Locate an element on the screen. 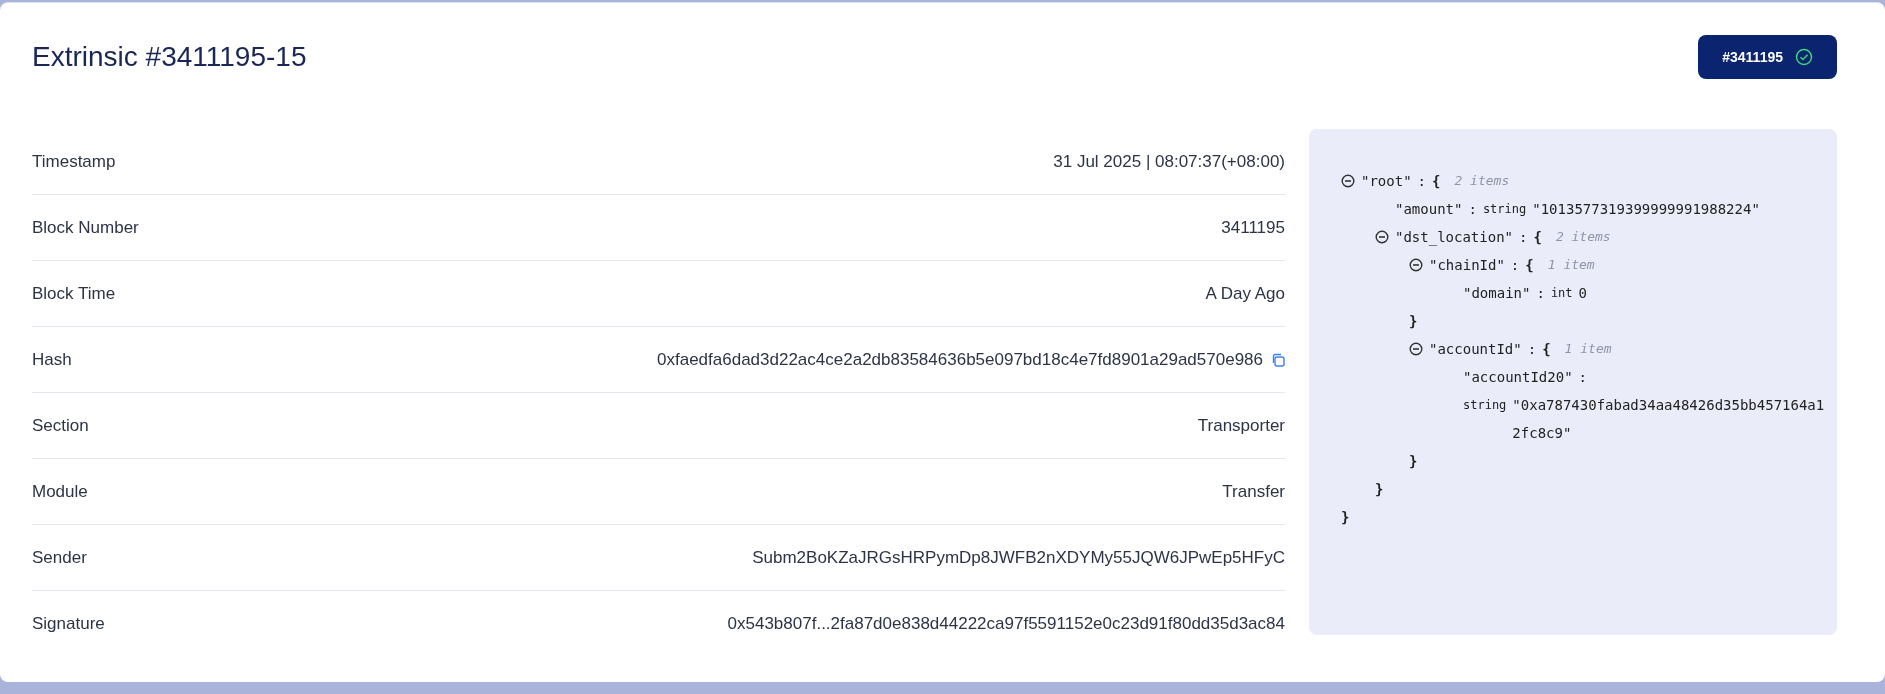 This screenshot has width=1885, height=694. field-label: Hash is located at coordinates (52, 359).